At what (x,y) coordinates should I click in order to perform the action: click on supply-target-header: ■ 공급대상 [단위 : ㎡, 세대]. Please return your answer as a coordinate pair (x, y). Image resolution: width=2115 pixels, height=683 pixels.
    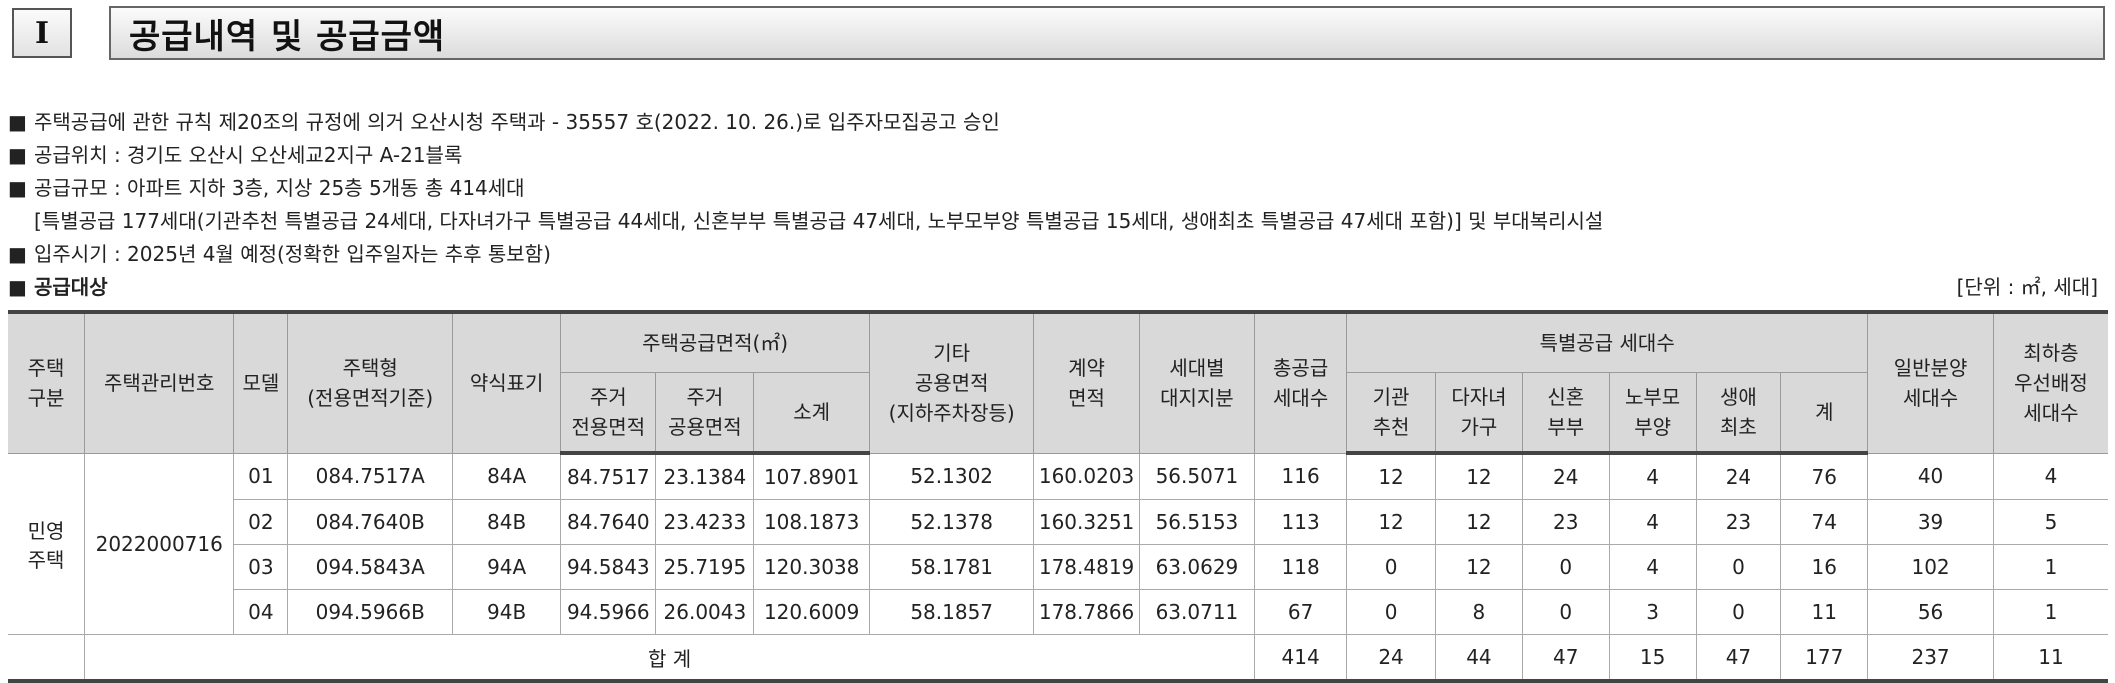
    Looking at the image, I should click on (1053, 285).